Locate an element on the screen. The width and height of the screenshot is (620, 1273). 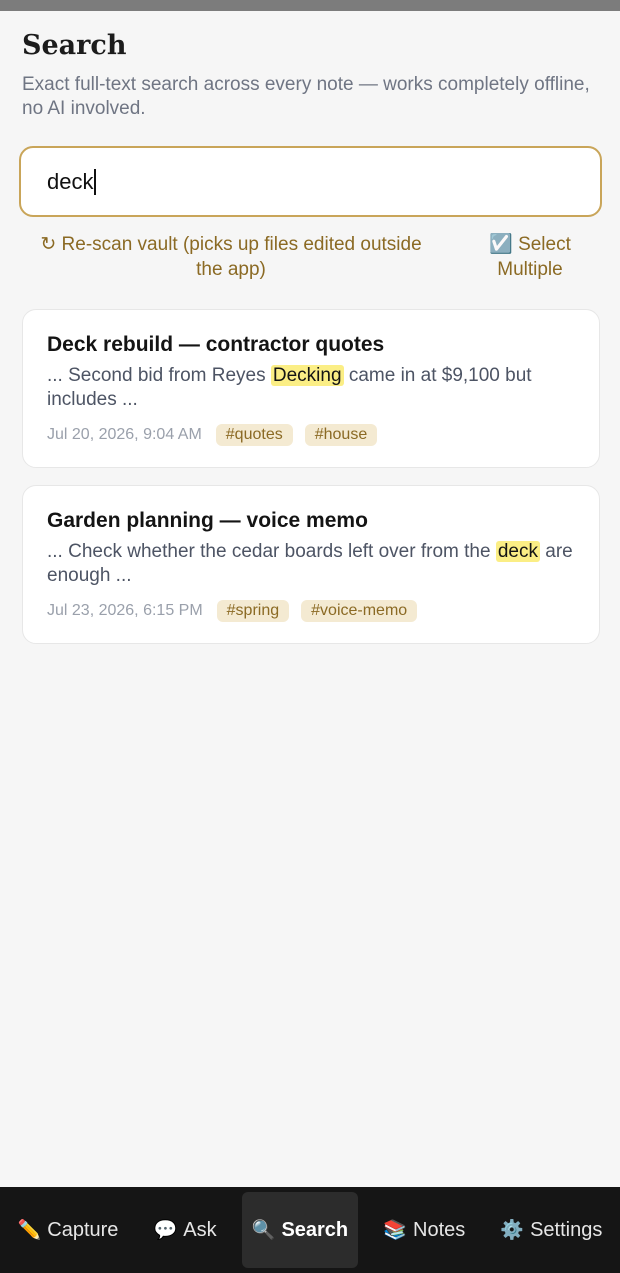
nav-tab-capture: ✏️ Capture is located at coordinates (68, 1230).